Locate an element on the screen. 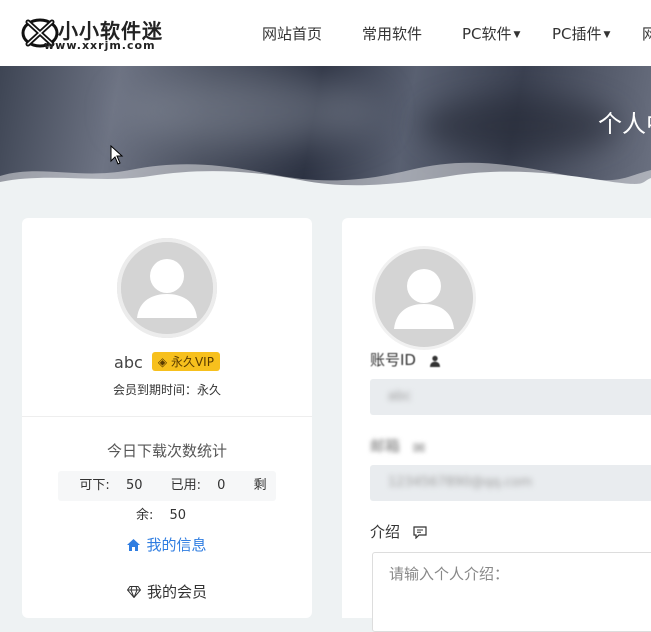 This screenshot has width=651, height=632. nav-item-pc-software: PC软件 ▼ is located at coordinates (491, 33).